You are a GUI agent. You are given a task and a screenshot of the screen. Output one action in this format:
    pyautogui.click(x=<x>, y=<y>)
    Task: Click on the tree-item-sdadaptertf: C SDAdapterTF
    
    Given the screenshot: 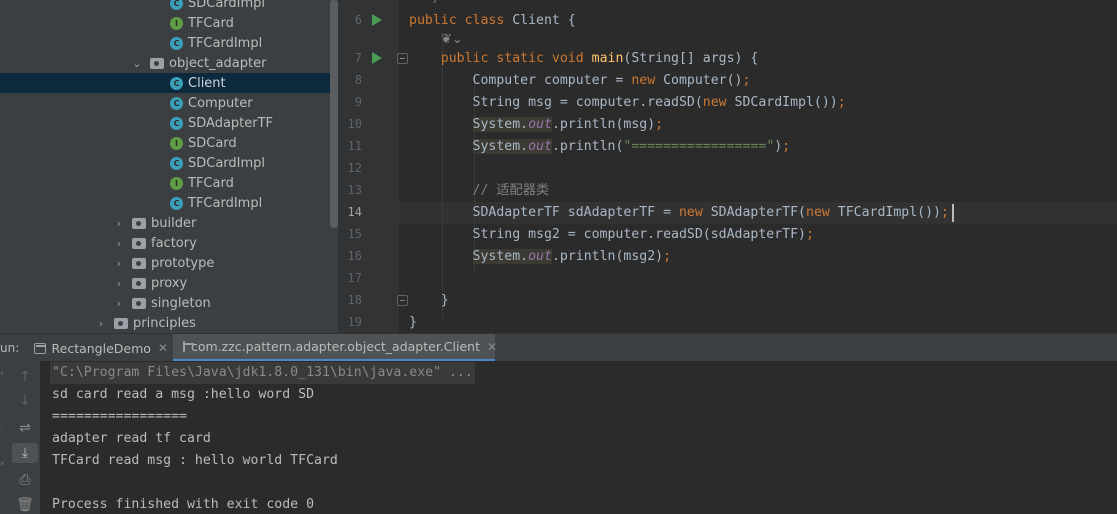 What is the action you would take?
    pyautogui.click(x=169, y=123)
    